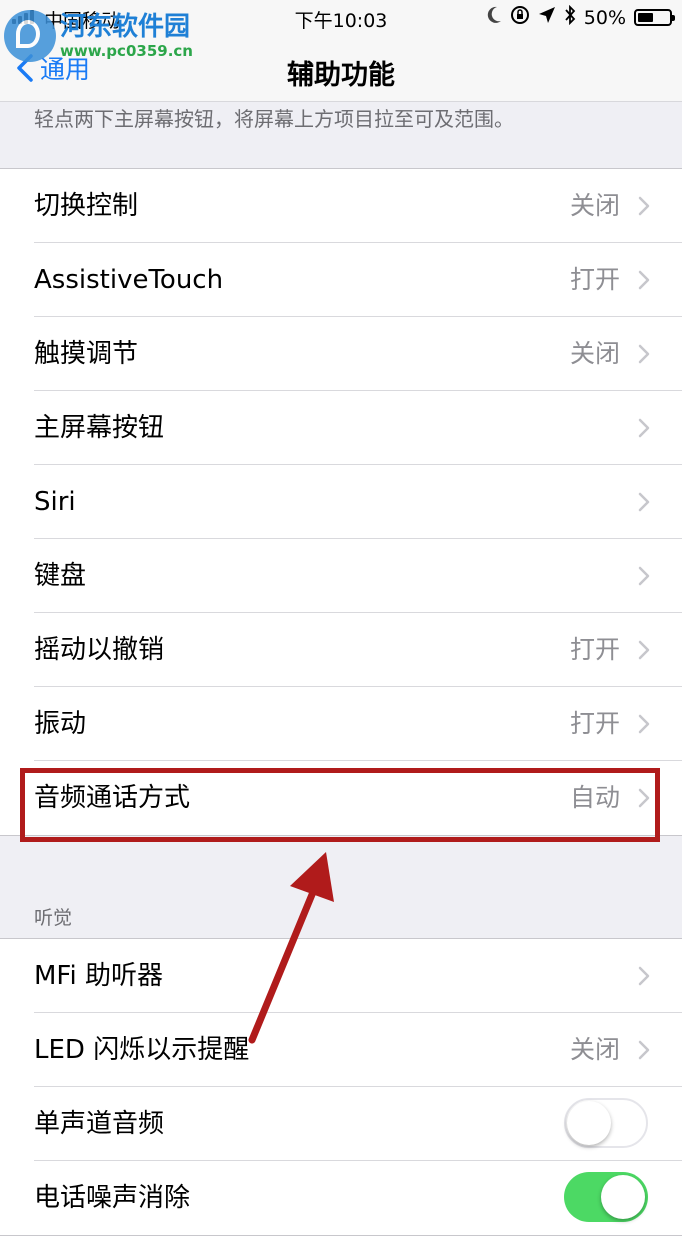  Describe the element at coordinates (547, 17) in the screenshot. I see `location-icon` at that location.